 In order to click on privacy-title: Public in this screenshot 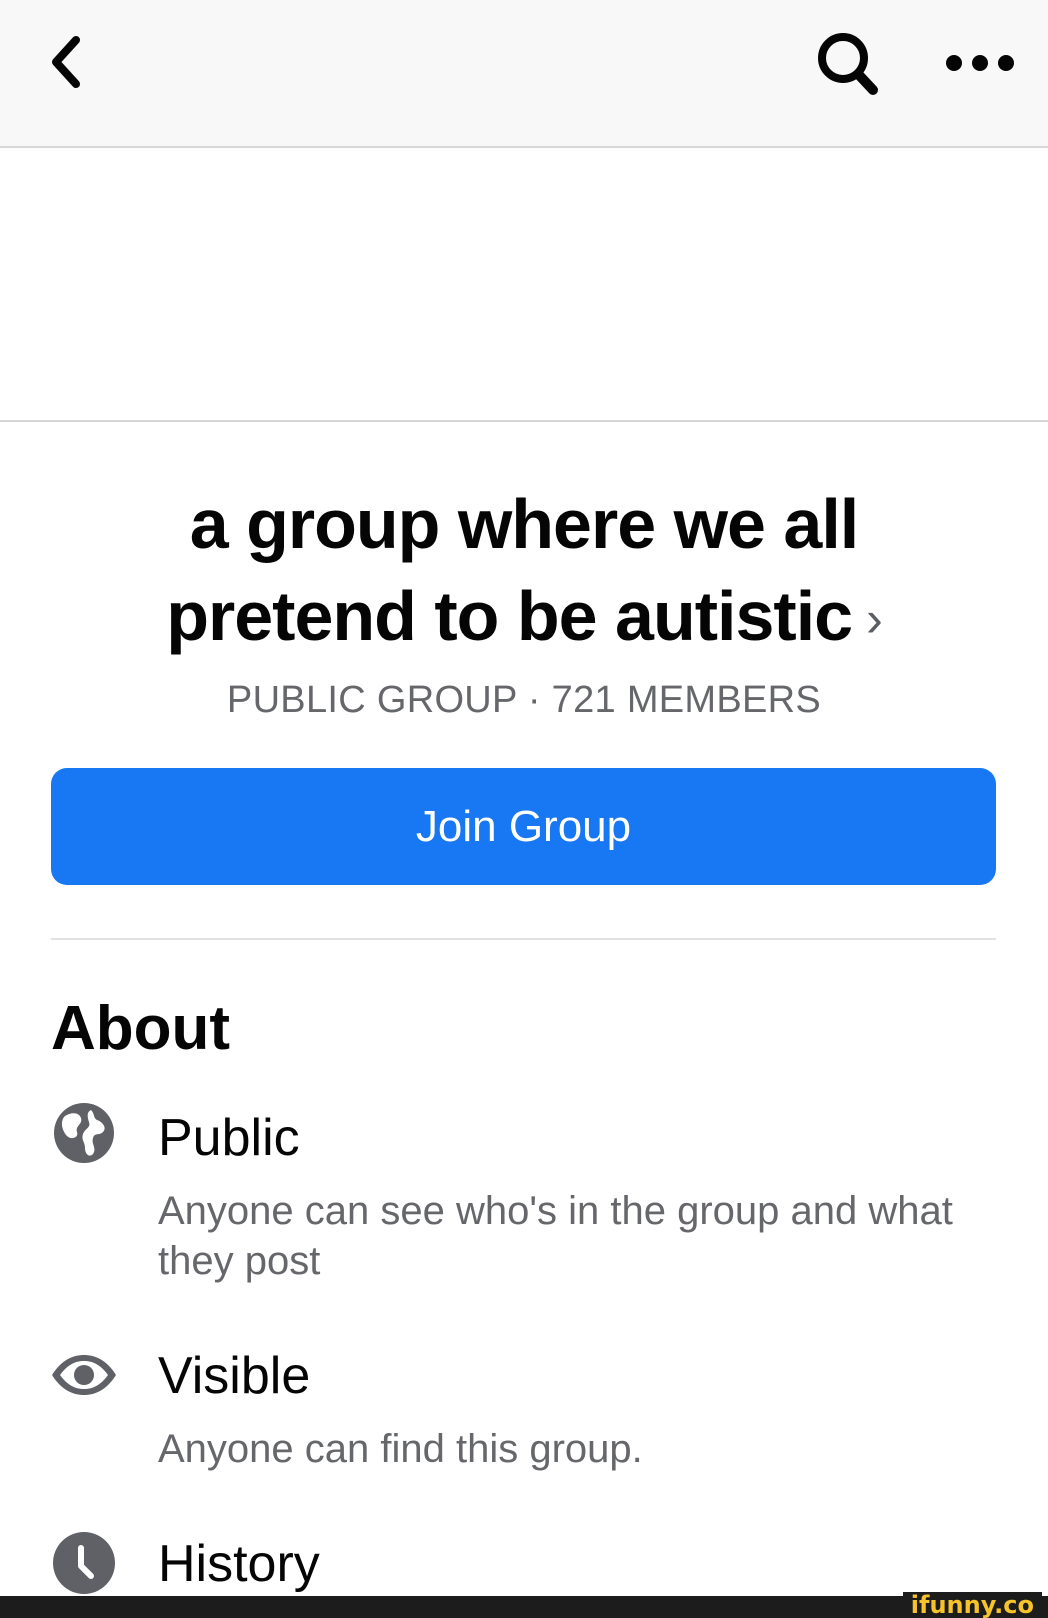, I will do `click(229, 1138)`.